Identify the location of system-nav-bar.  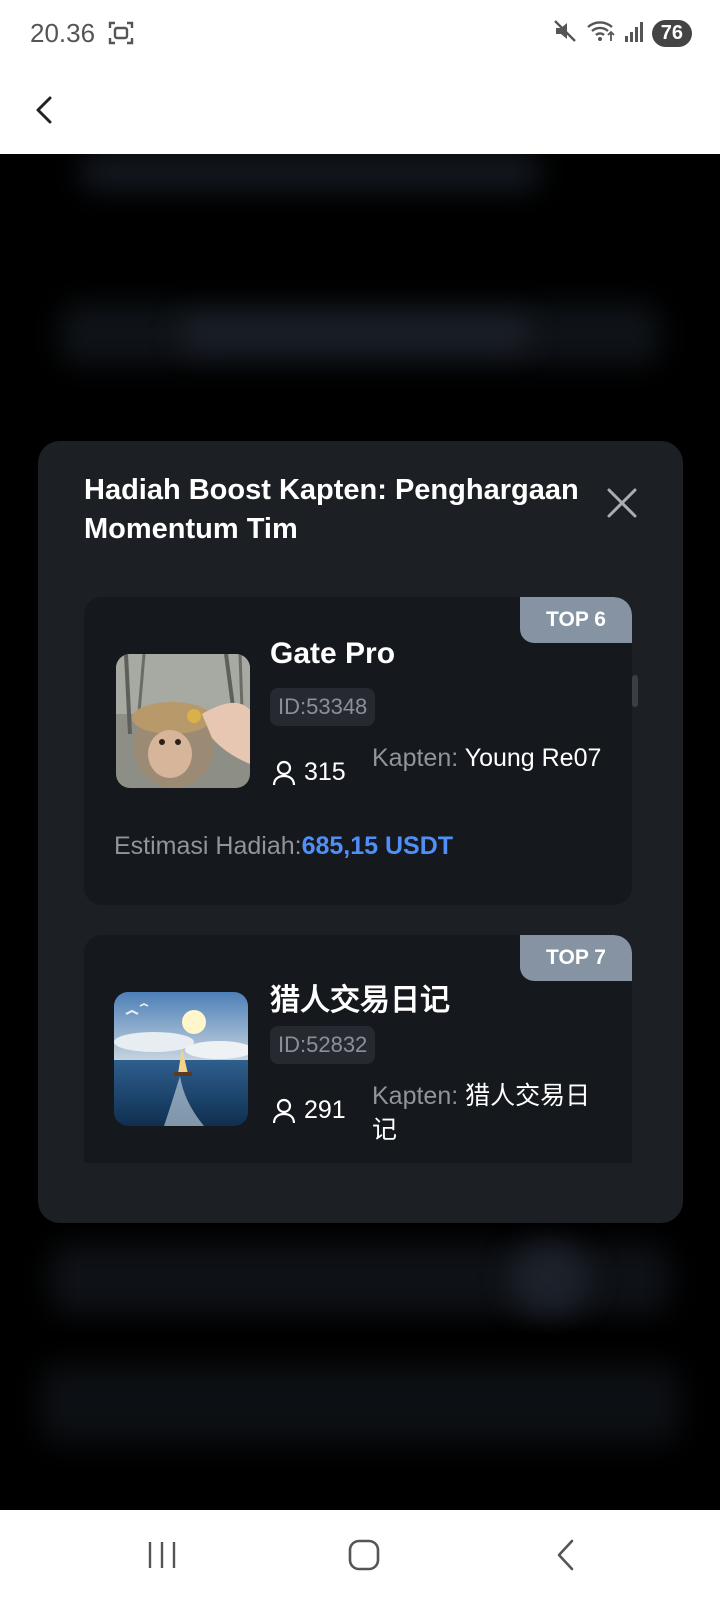
(360, 1555).